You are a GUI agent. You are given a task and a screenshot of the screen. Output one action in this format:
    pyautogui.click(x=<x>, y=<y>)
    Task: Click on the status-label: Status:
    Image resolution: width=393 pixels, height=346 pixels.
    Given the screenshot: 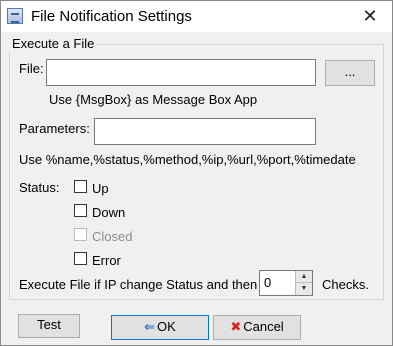 What is the action you would take?
    pyautogui.click(x=39, y=187)
    